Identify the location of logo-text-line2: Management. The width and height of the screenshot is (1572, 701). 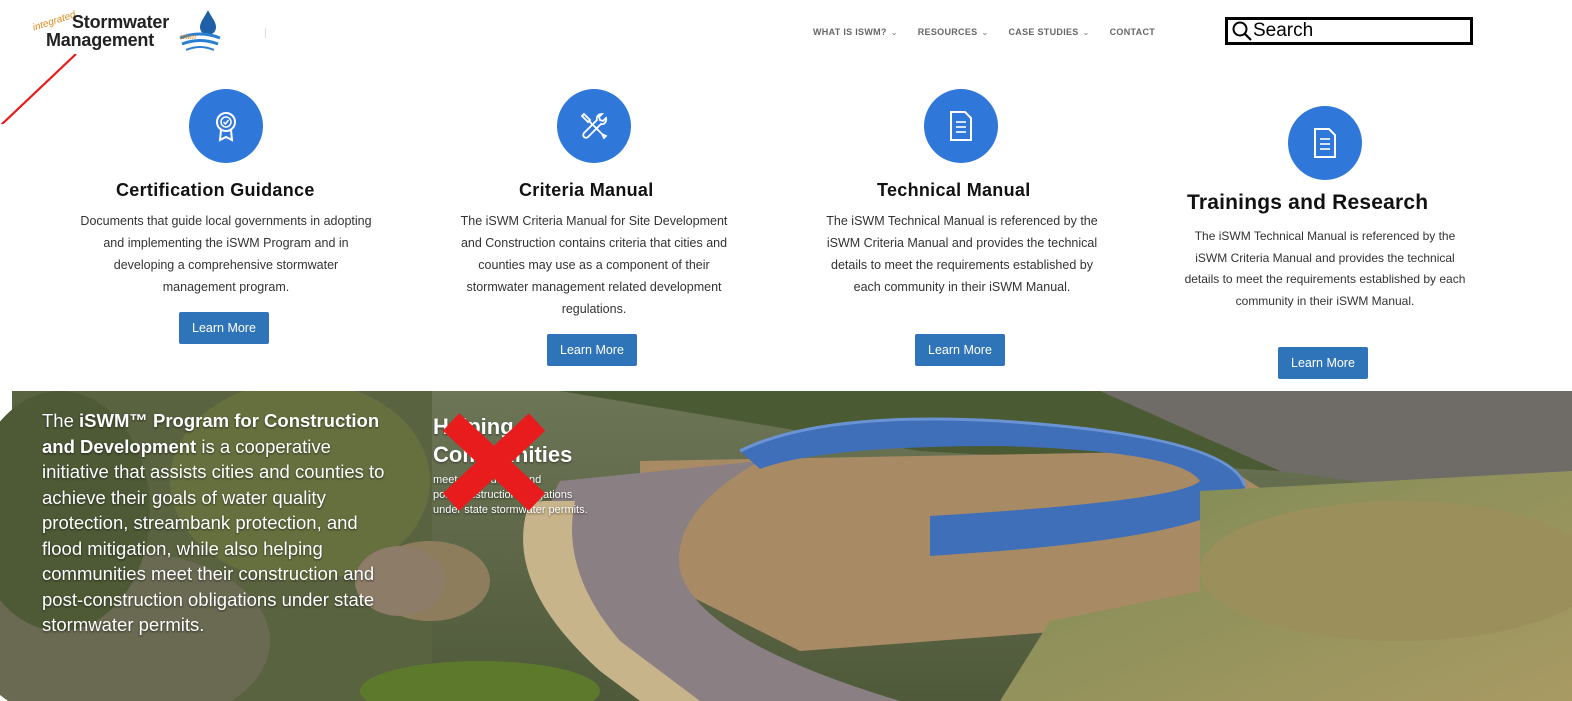
(100, 40).